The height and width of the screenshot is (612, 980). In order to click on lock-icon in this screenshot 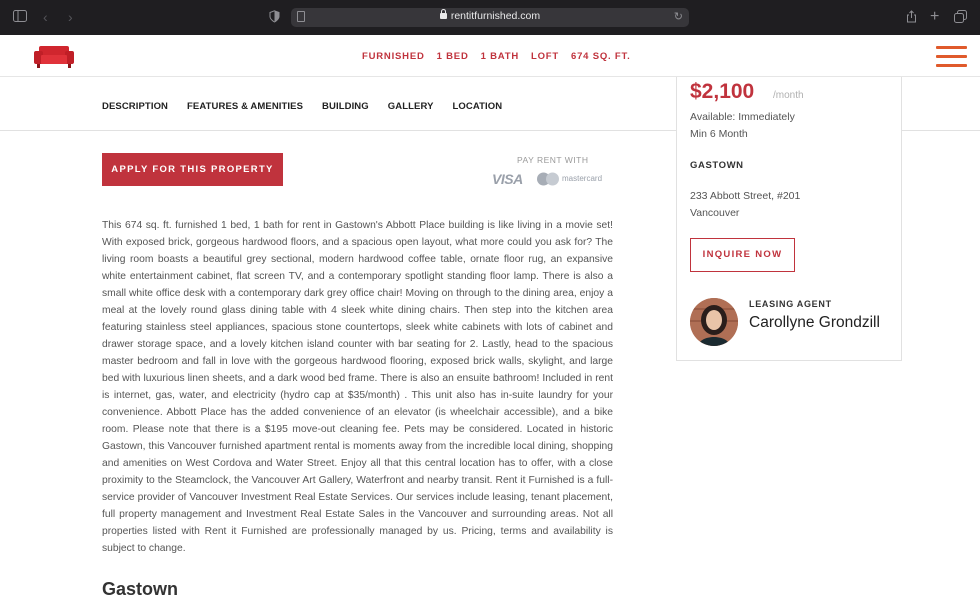, I will do `click(443, 14)`.